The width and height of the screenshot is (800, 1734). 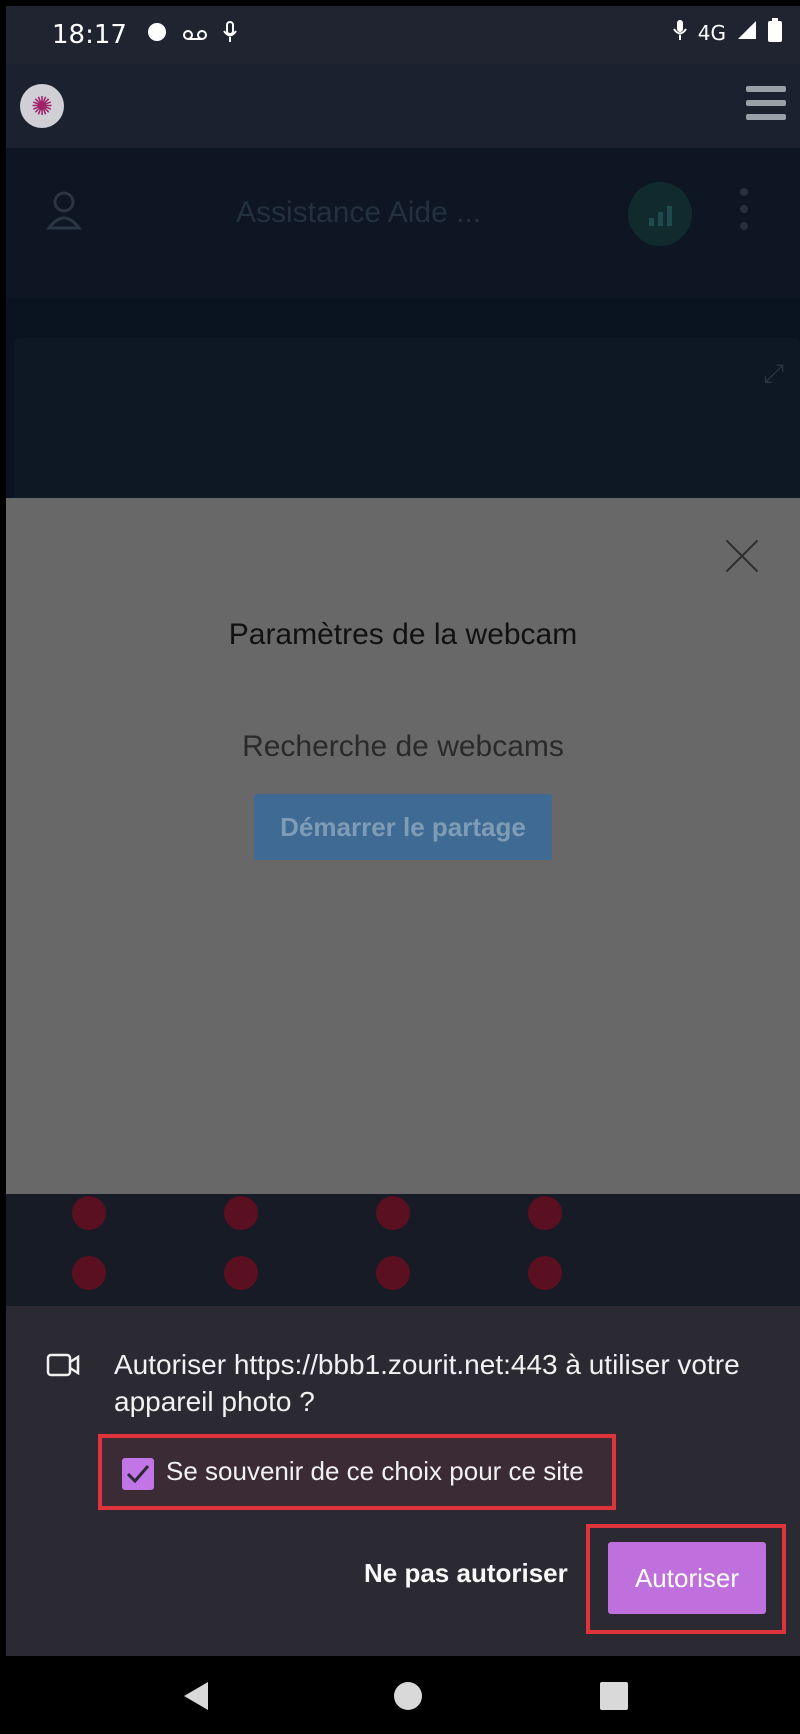 I want to click on remember-checkbox, so click(x=138, y=1474).